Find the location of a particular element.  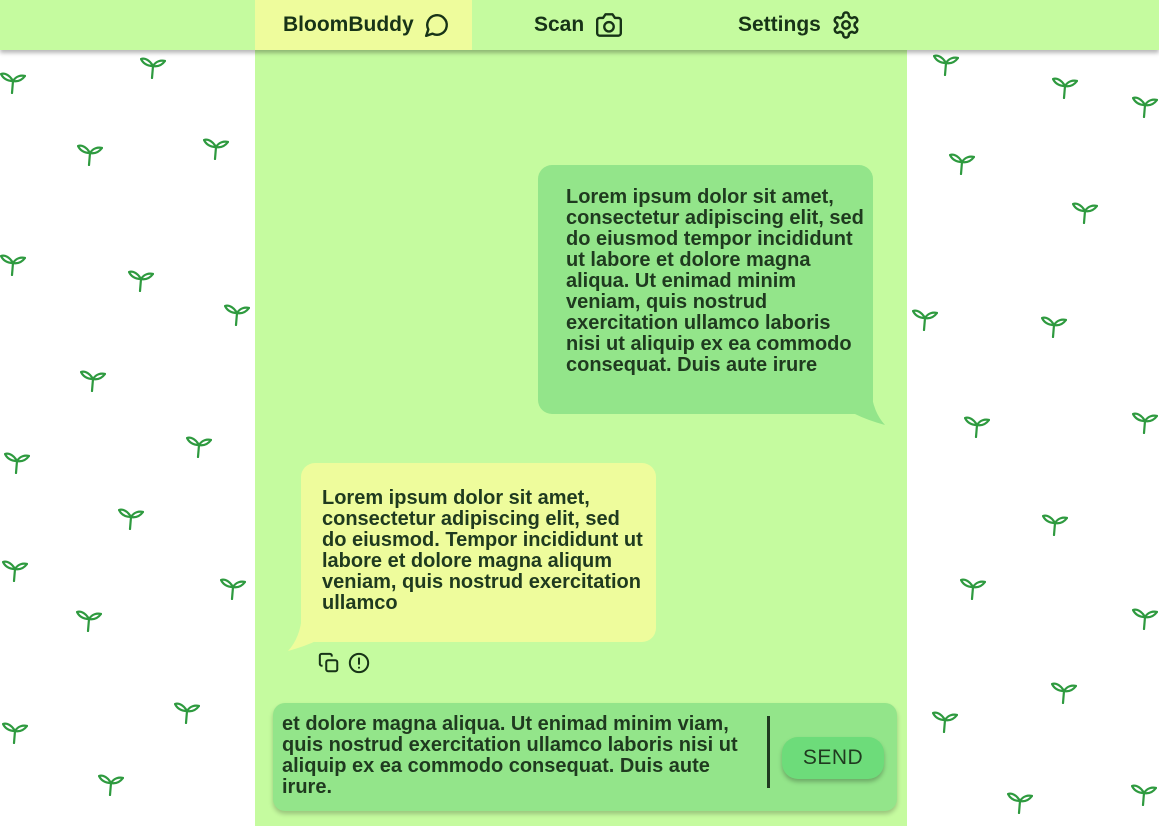

nav-tab-bloombuddy: BloomBuddy is located at coordinates (363, 25).